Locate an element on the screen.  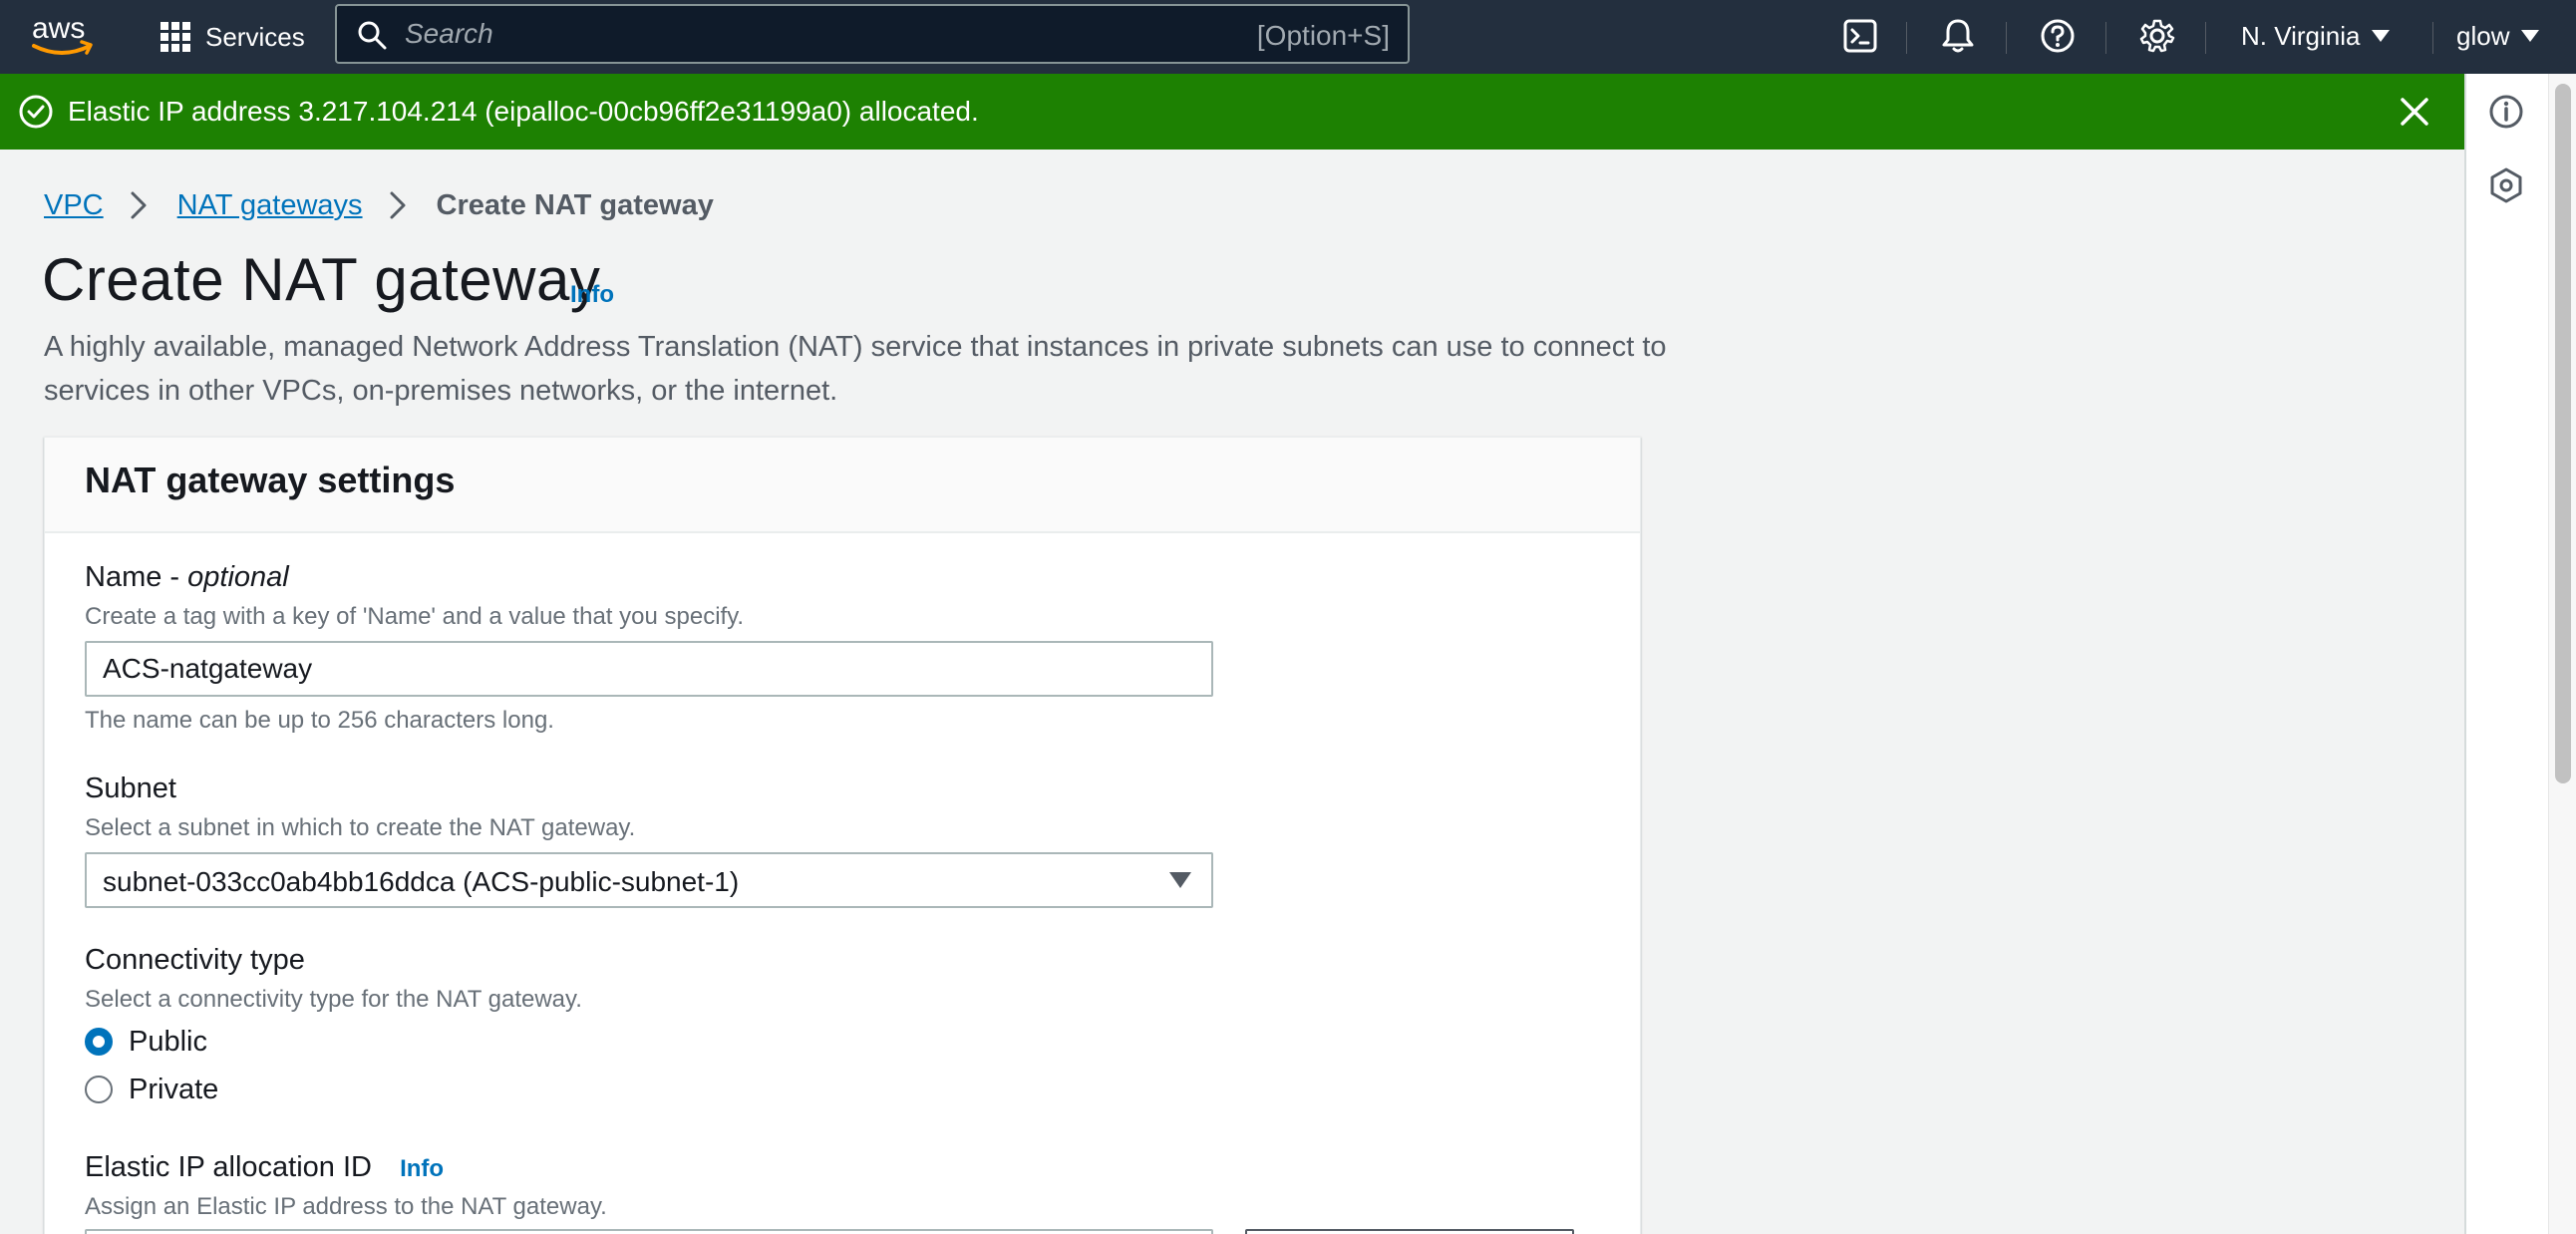
account-menu: glow is located at coordinates (2498, 36).